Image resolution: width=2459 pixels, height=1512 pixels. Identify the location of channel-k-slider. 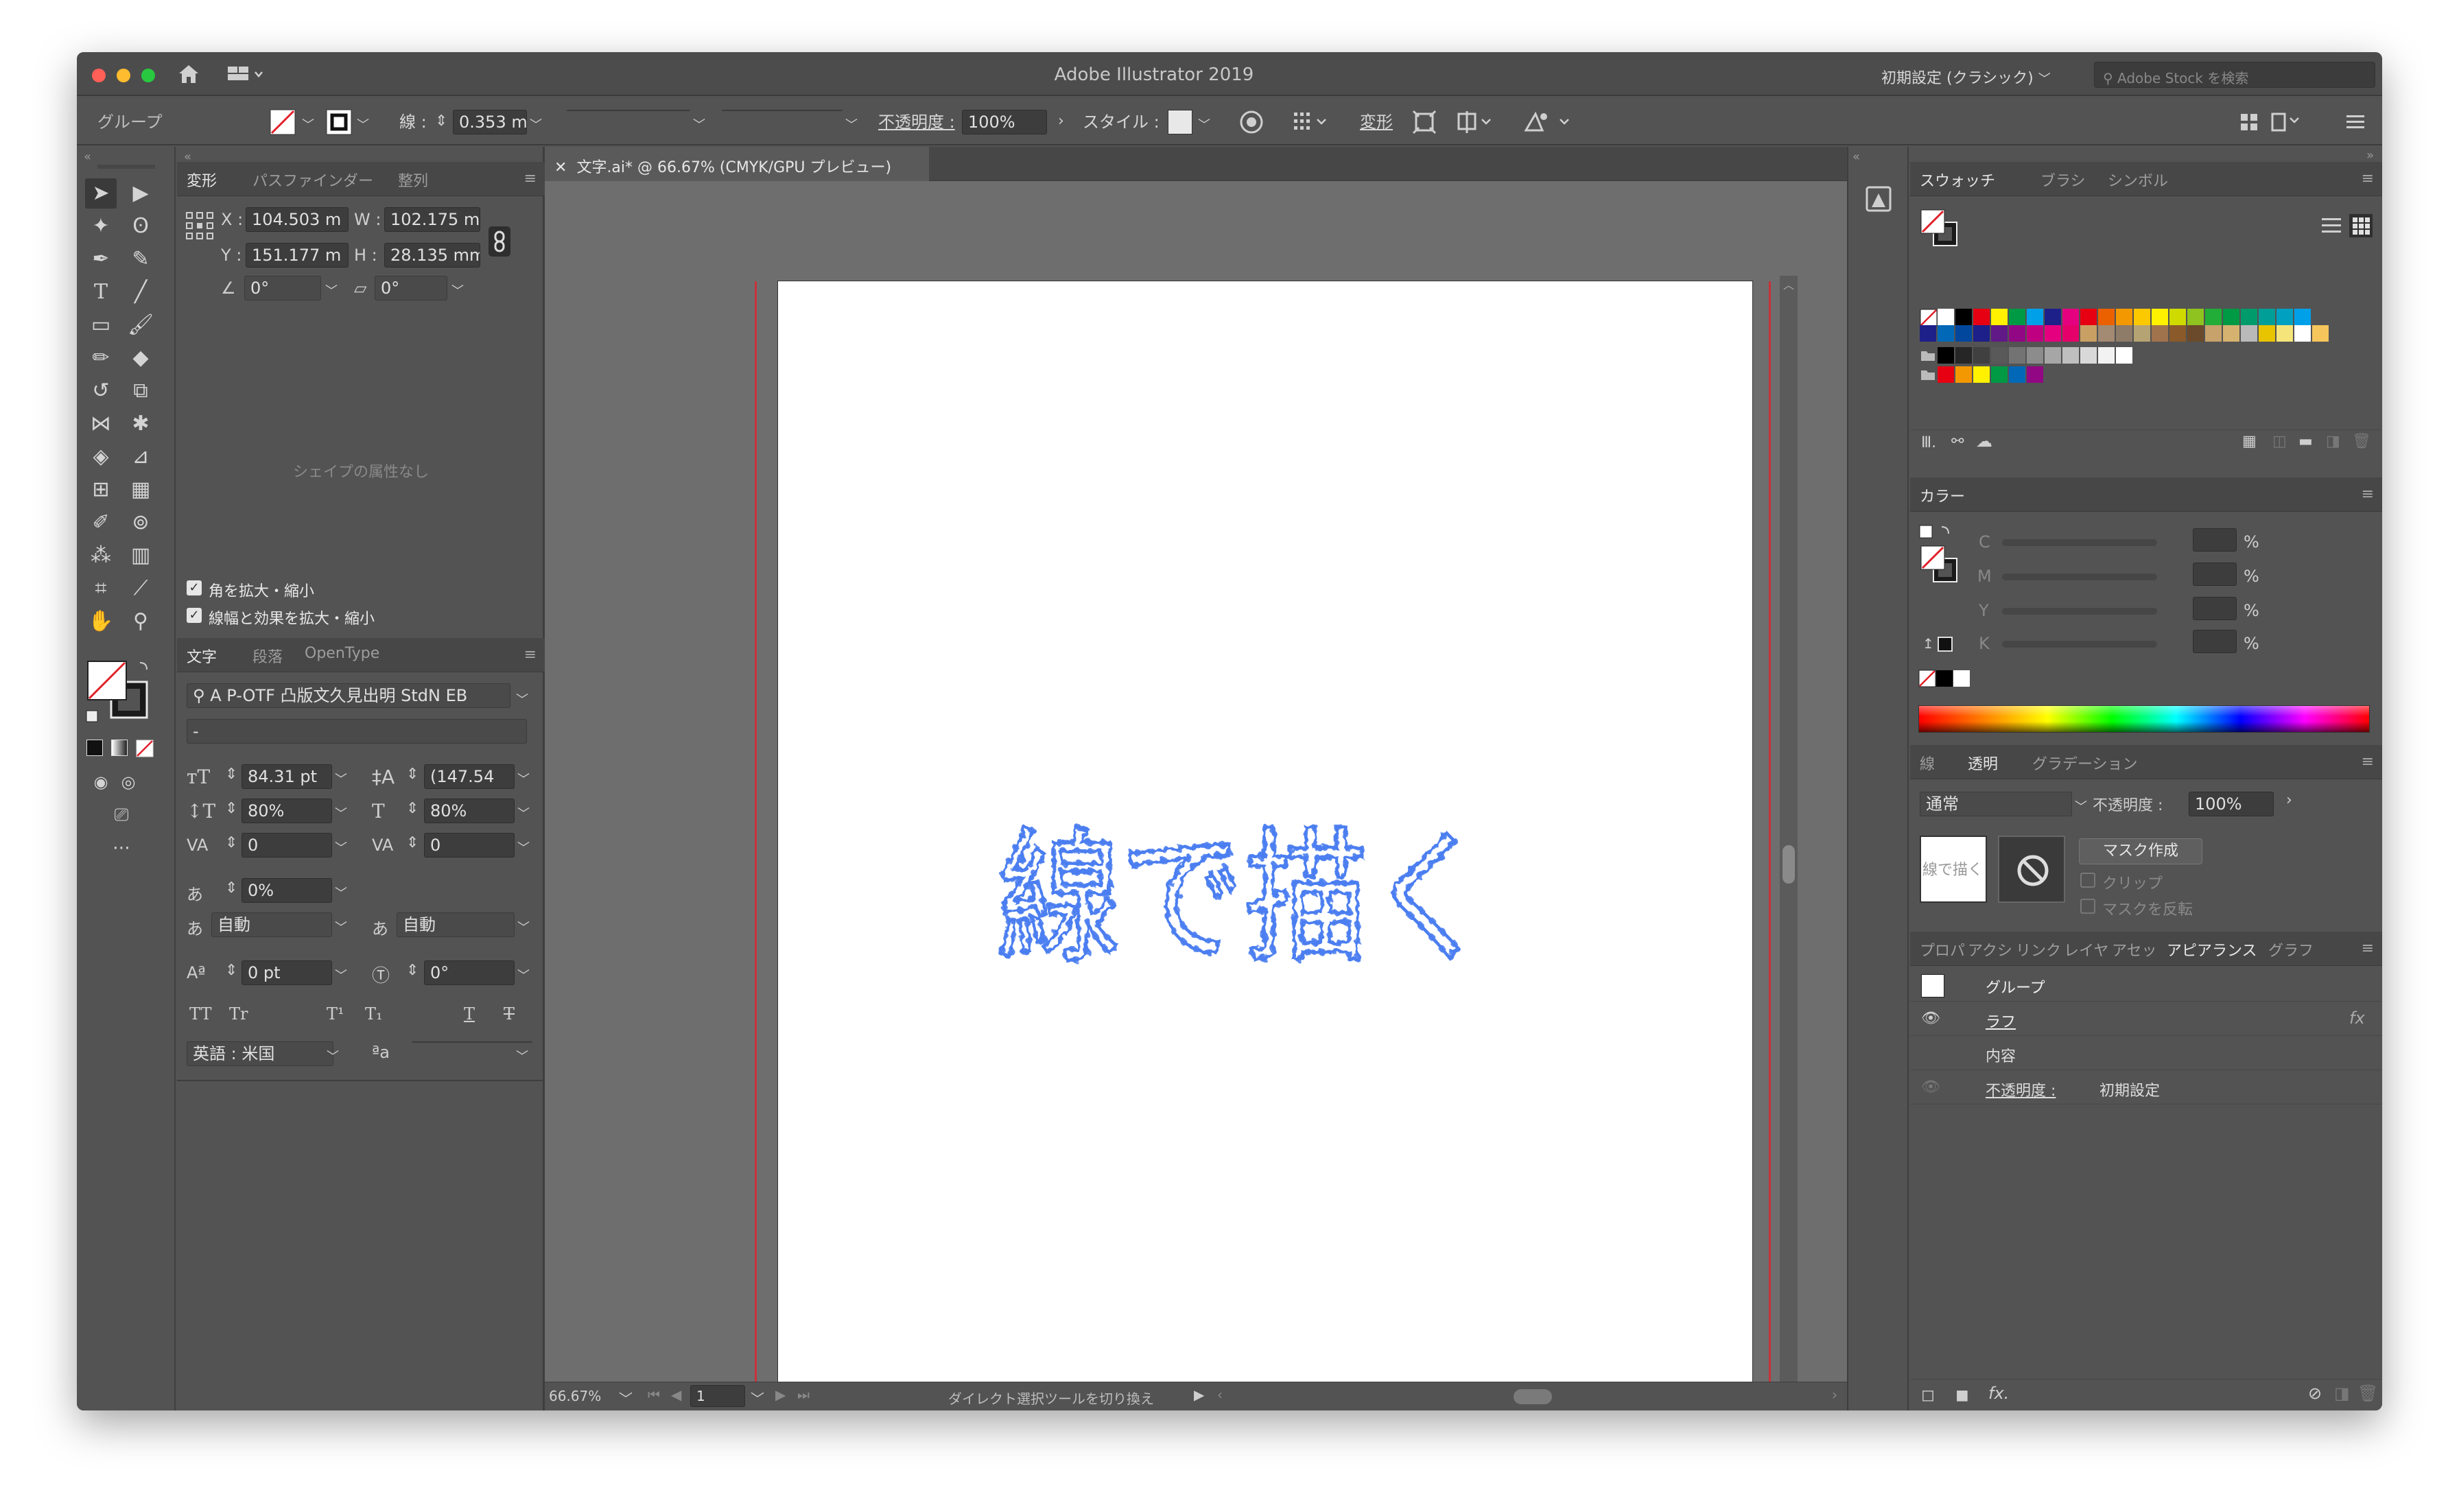
(2079, 644).